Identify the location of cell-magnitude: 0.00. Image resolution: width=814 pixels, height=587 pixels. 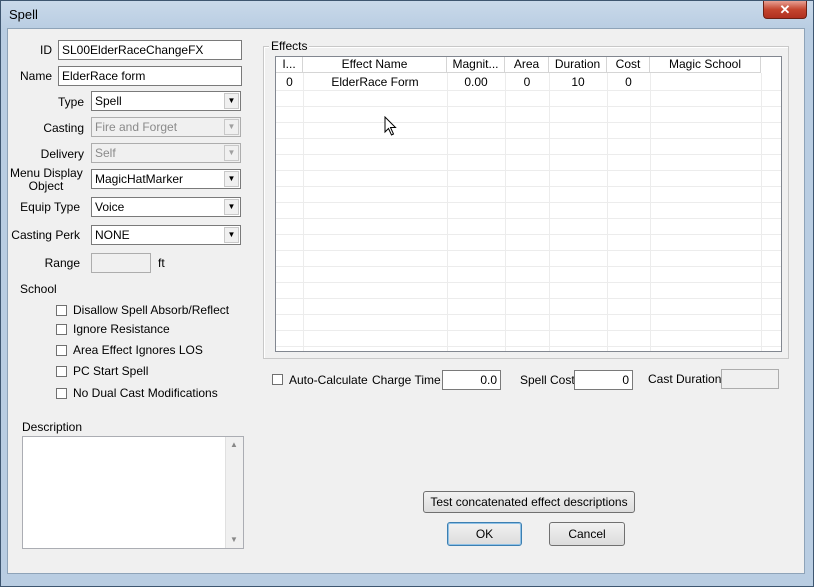
(476, 82).